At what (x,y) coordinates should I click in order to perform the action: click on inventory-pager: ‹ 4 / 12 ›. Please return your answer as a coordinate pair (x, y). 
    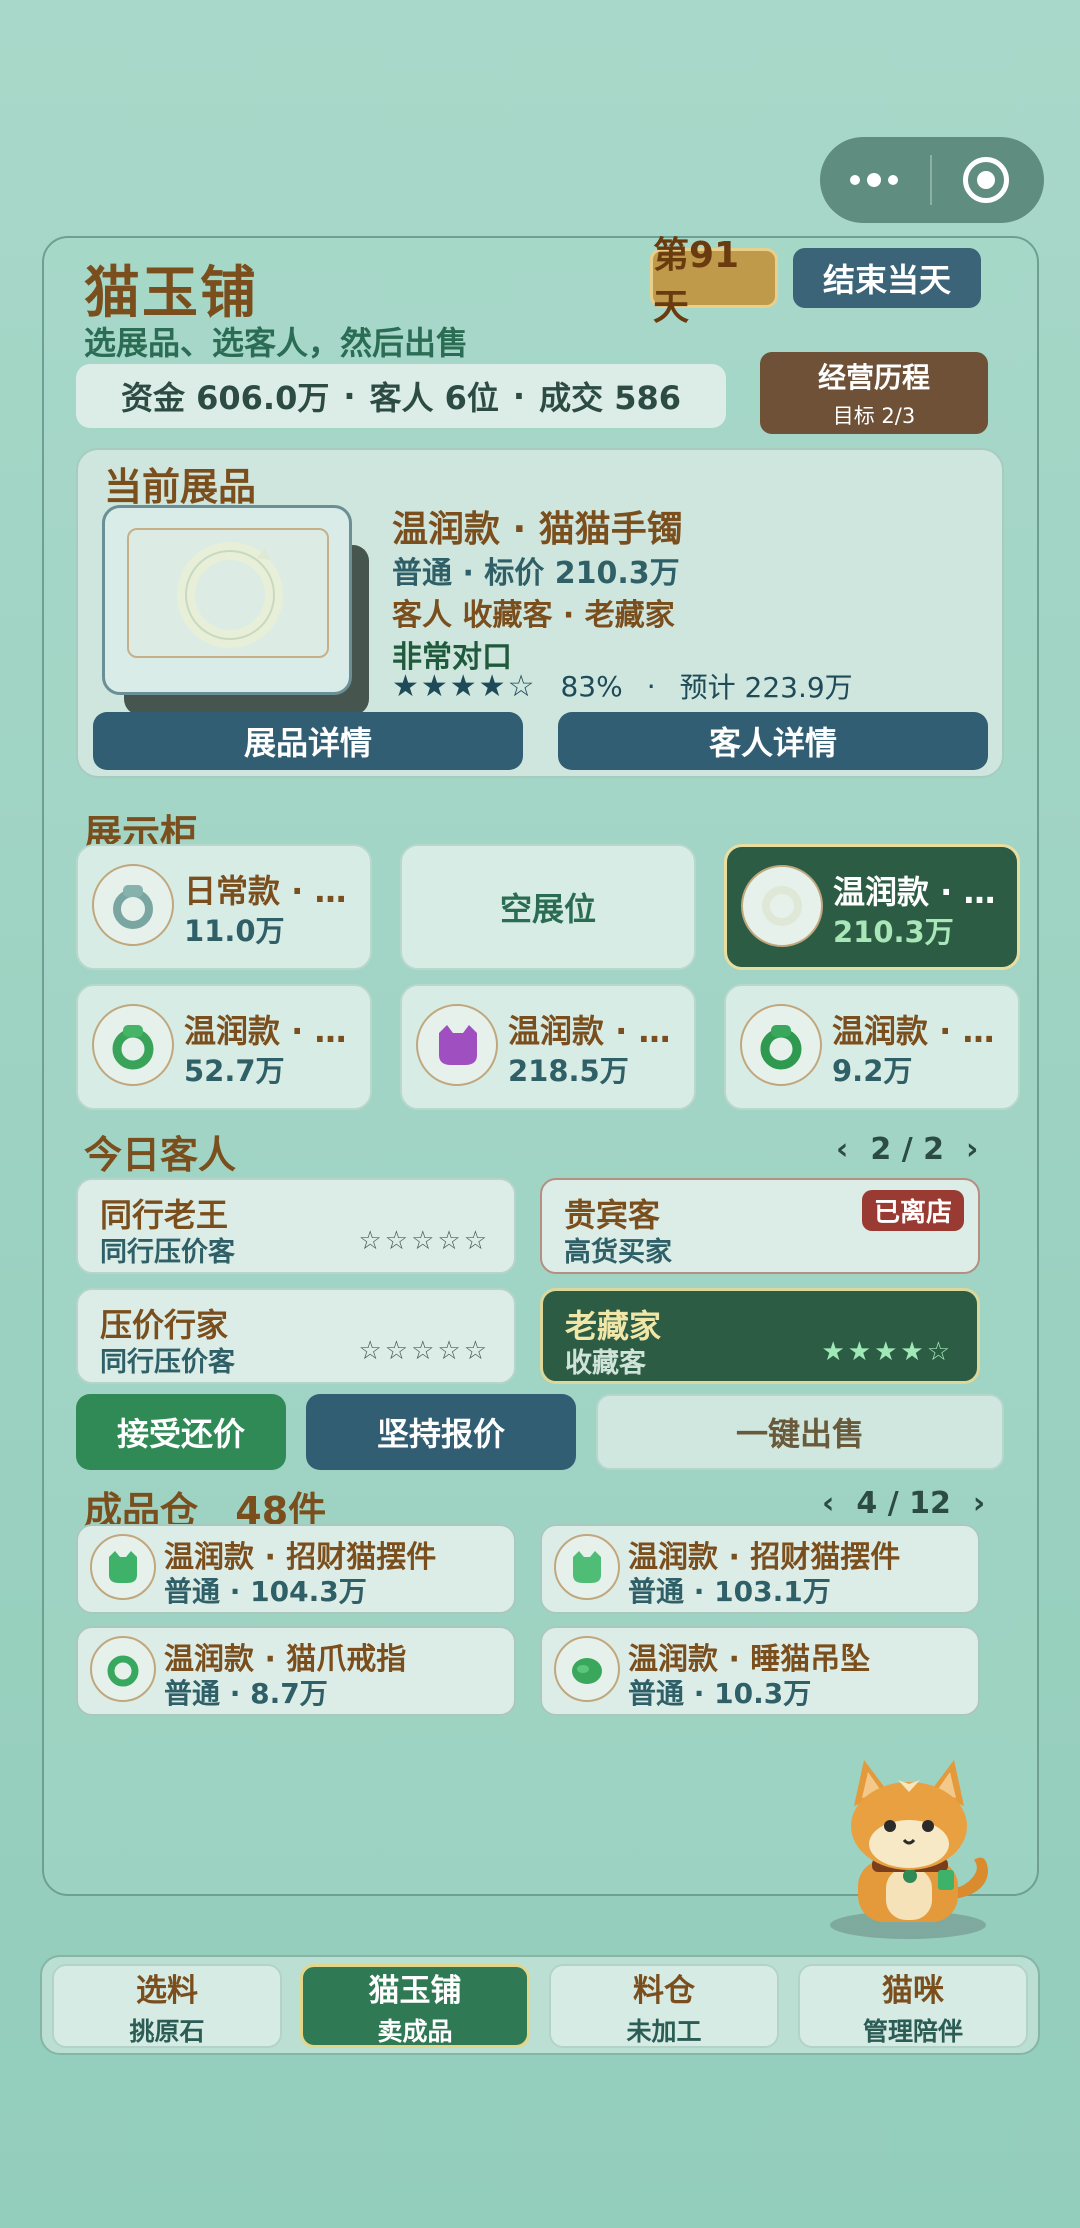
    Looking at the image, I should click on (903, 1503).